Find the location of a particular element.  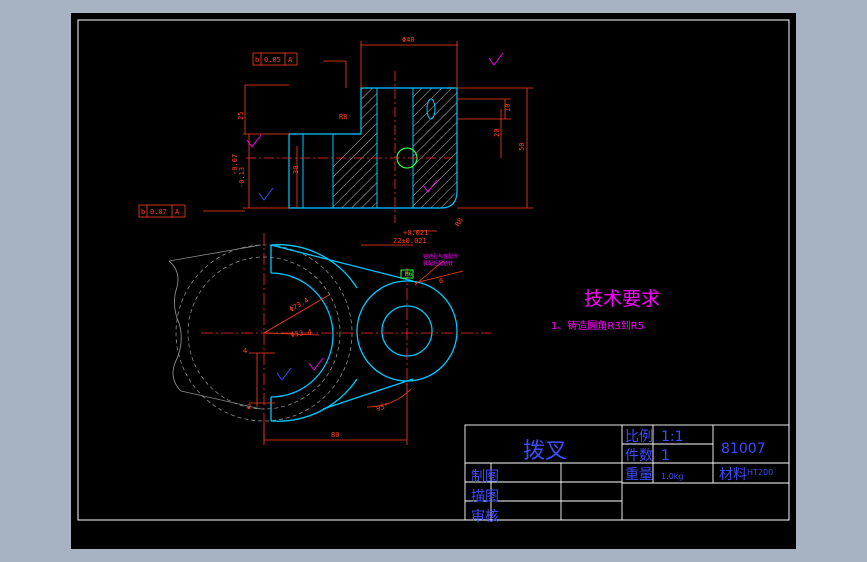

quantity-value: 1 is located at coordinates (665, 456).